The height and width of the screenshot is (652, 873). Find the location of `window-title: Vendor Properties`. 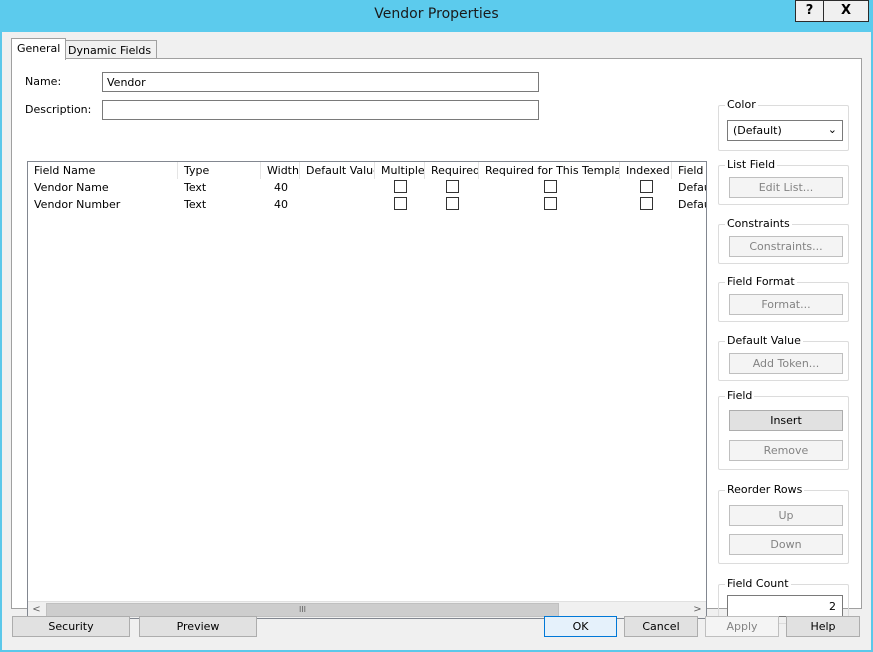

window-title: Vendor Properties is located at coordinates (436, 14).